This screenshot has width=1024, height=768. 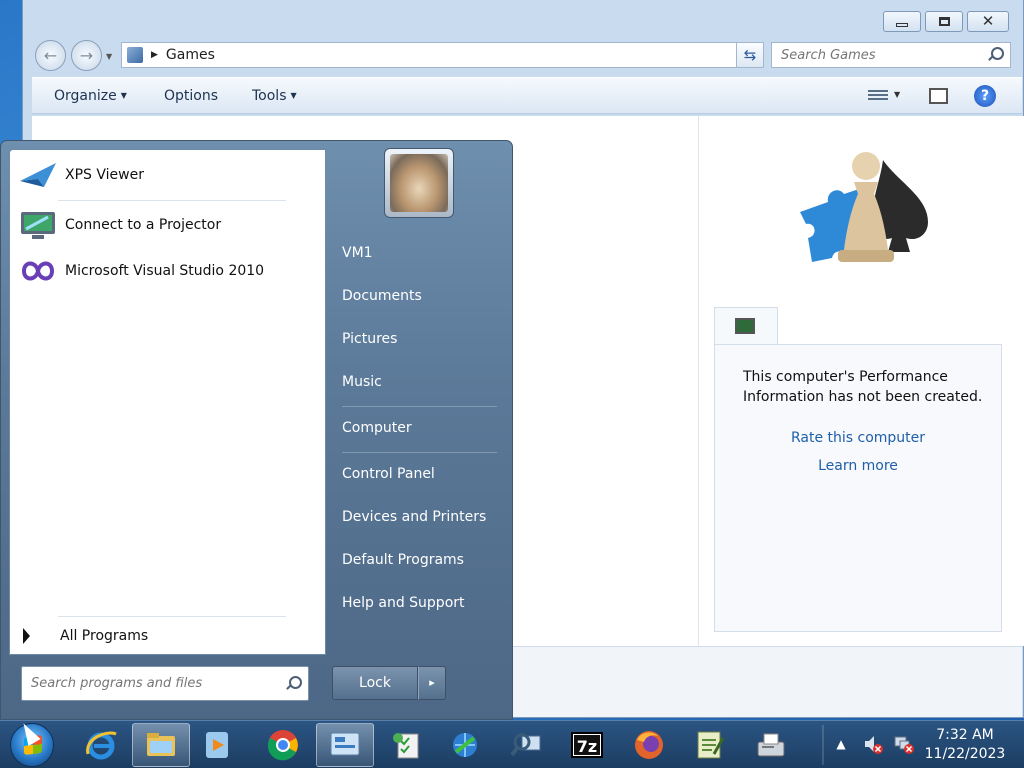 What do you see at coordinates (432, 683) in the screenshot?
I see `shutdown-options-button: ▸` at bounding box center [432, 683].